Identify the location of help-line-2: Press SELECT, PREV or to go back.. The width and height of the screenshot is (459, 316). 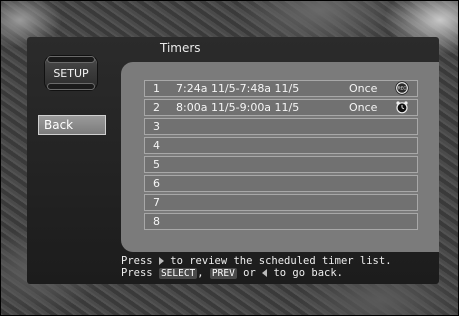
(256, 273).